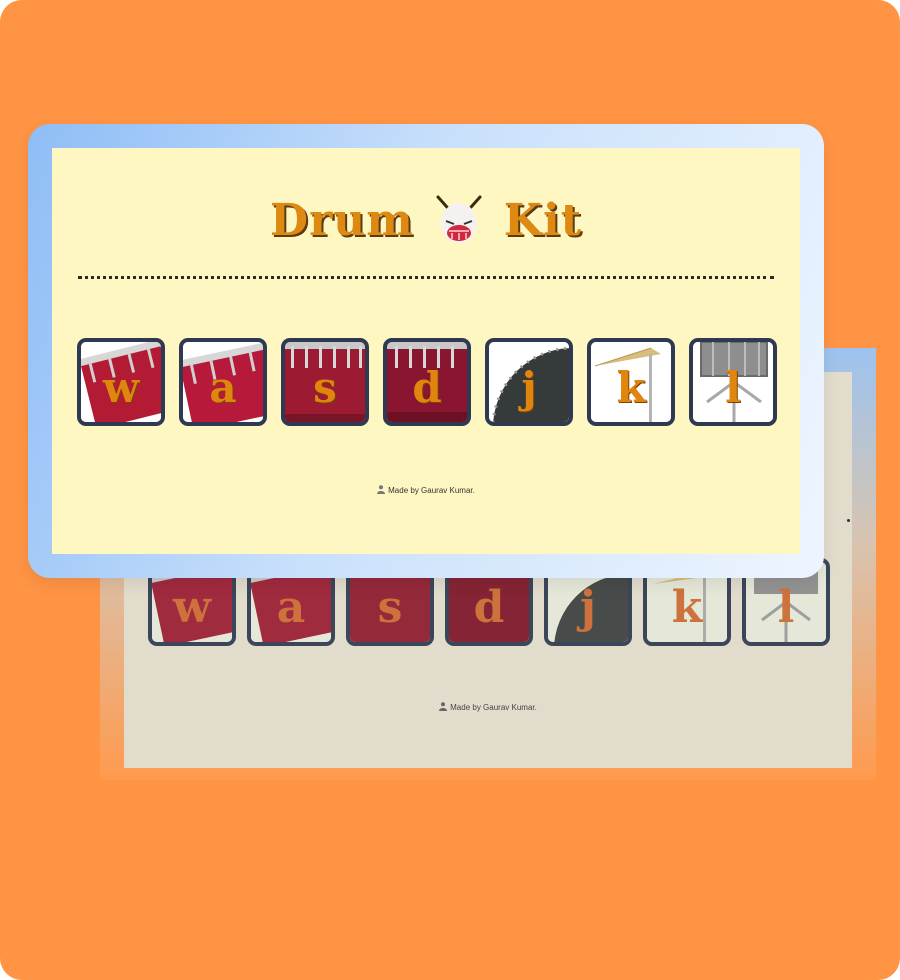 The height and width of the screenshot is (980, 900). I want to click on back-pad-letter: a, so click(291, 607).